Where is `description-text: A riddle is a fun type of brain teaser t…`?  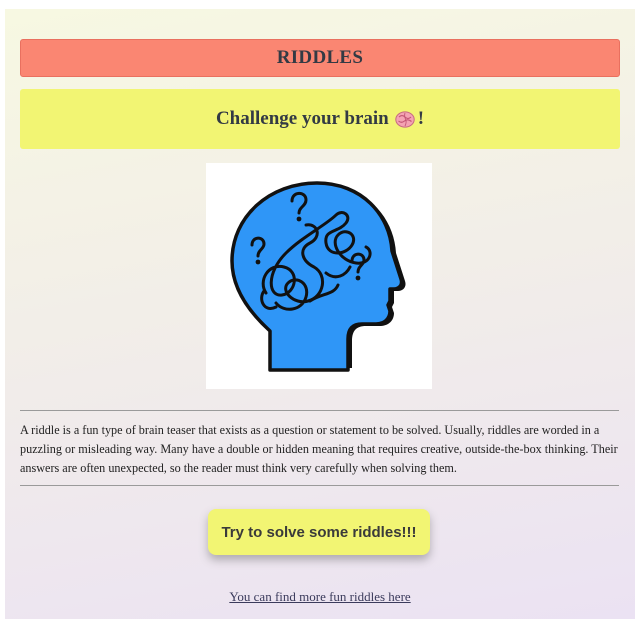
description-text: A riddle is a fun type of brain teaser t… is located at coordinates (319, 449).